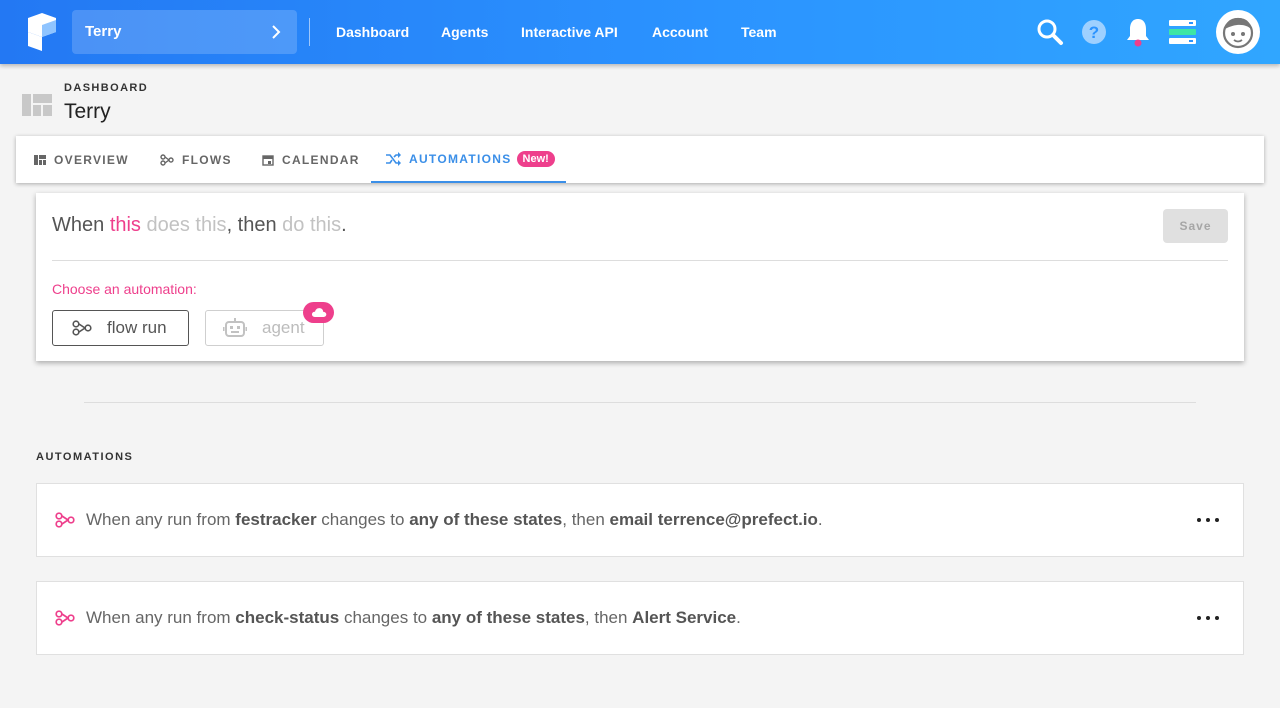 This screenshot has width=1280, height=708. What do you see at coordinates (207, 159) in the screenshot?
I see `tab-flows-label: FLOWS` at bounding box center [207, 159].